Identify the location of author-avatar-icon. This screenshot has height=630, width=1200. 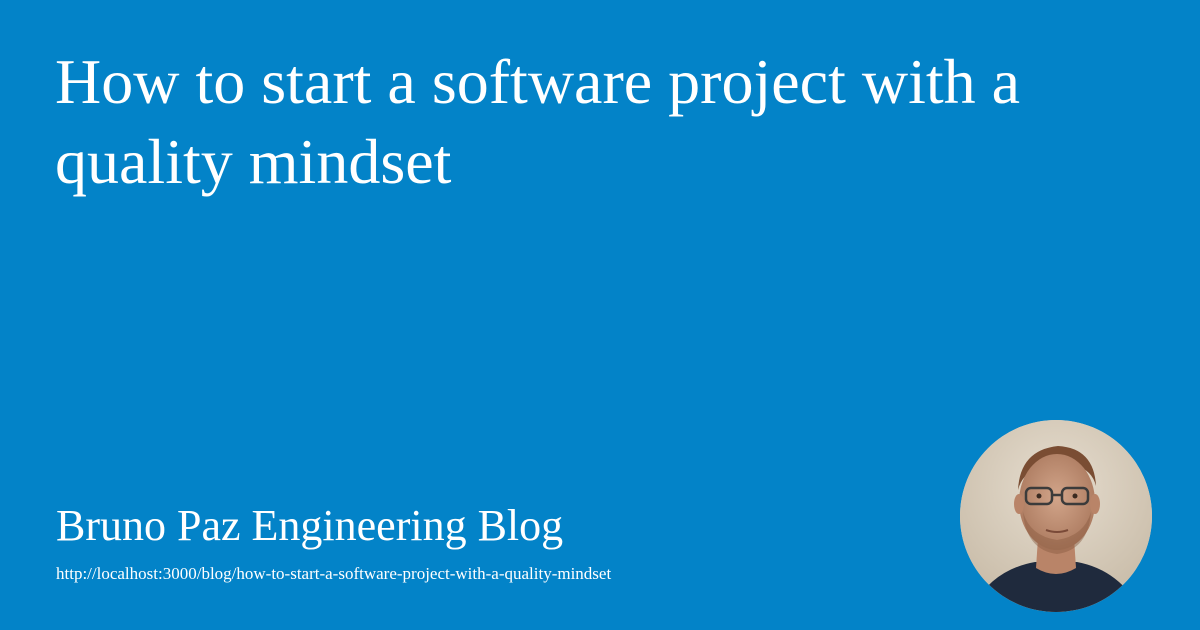
(1056, 516).